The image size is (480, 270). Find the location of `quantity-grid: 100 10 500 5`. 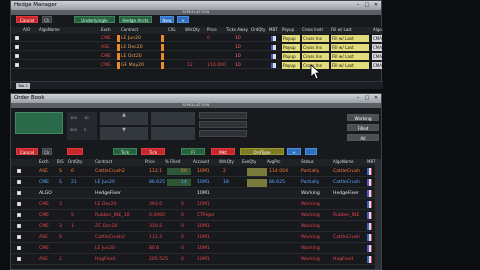

quantity-grid: 100 10 500 5 is located at coordinates (82, 126).